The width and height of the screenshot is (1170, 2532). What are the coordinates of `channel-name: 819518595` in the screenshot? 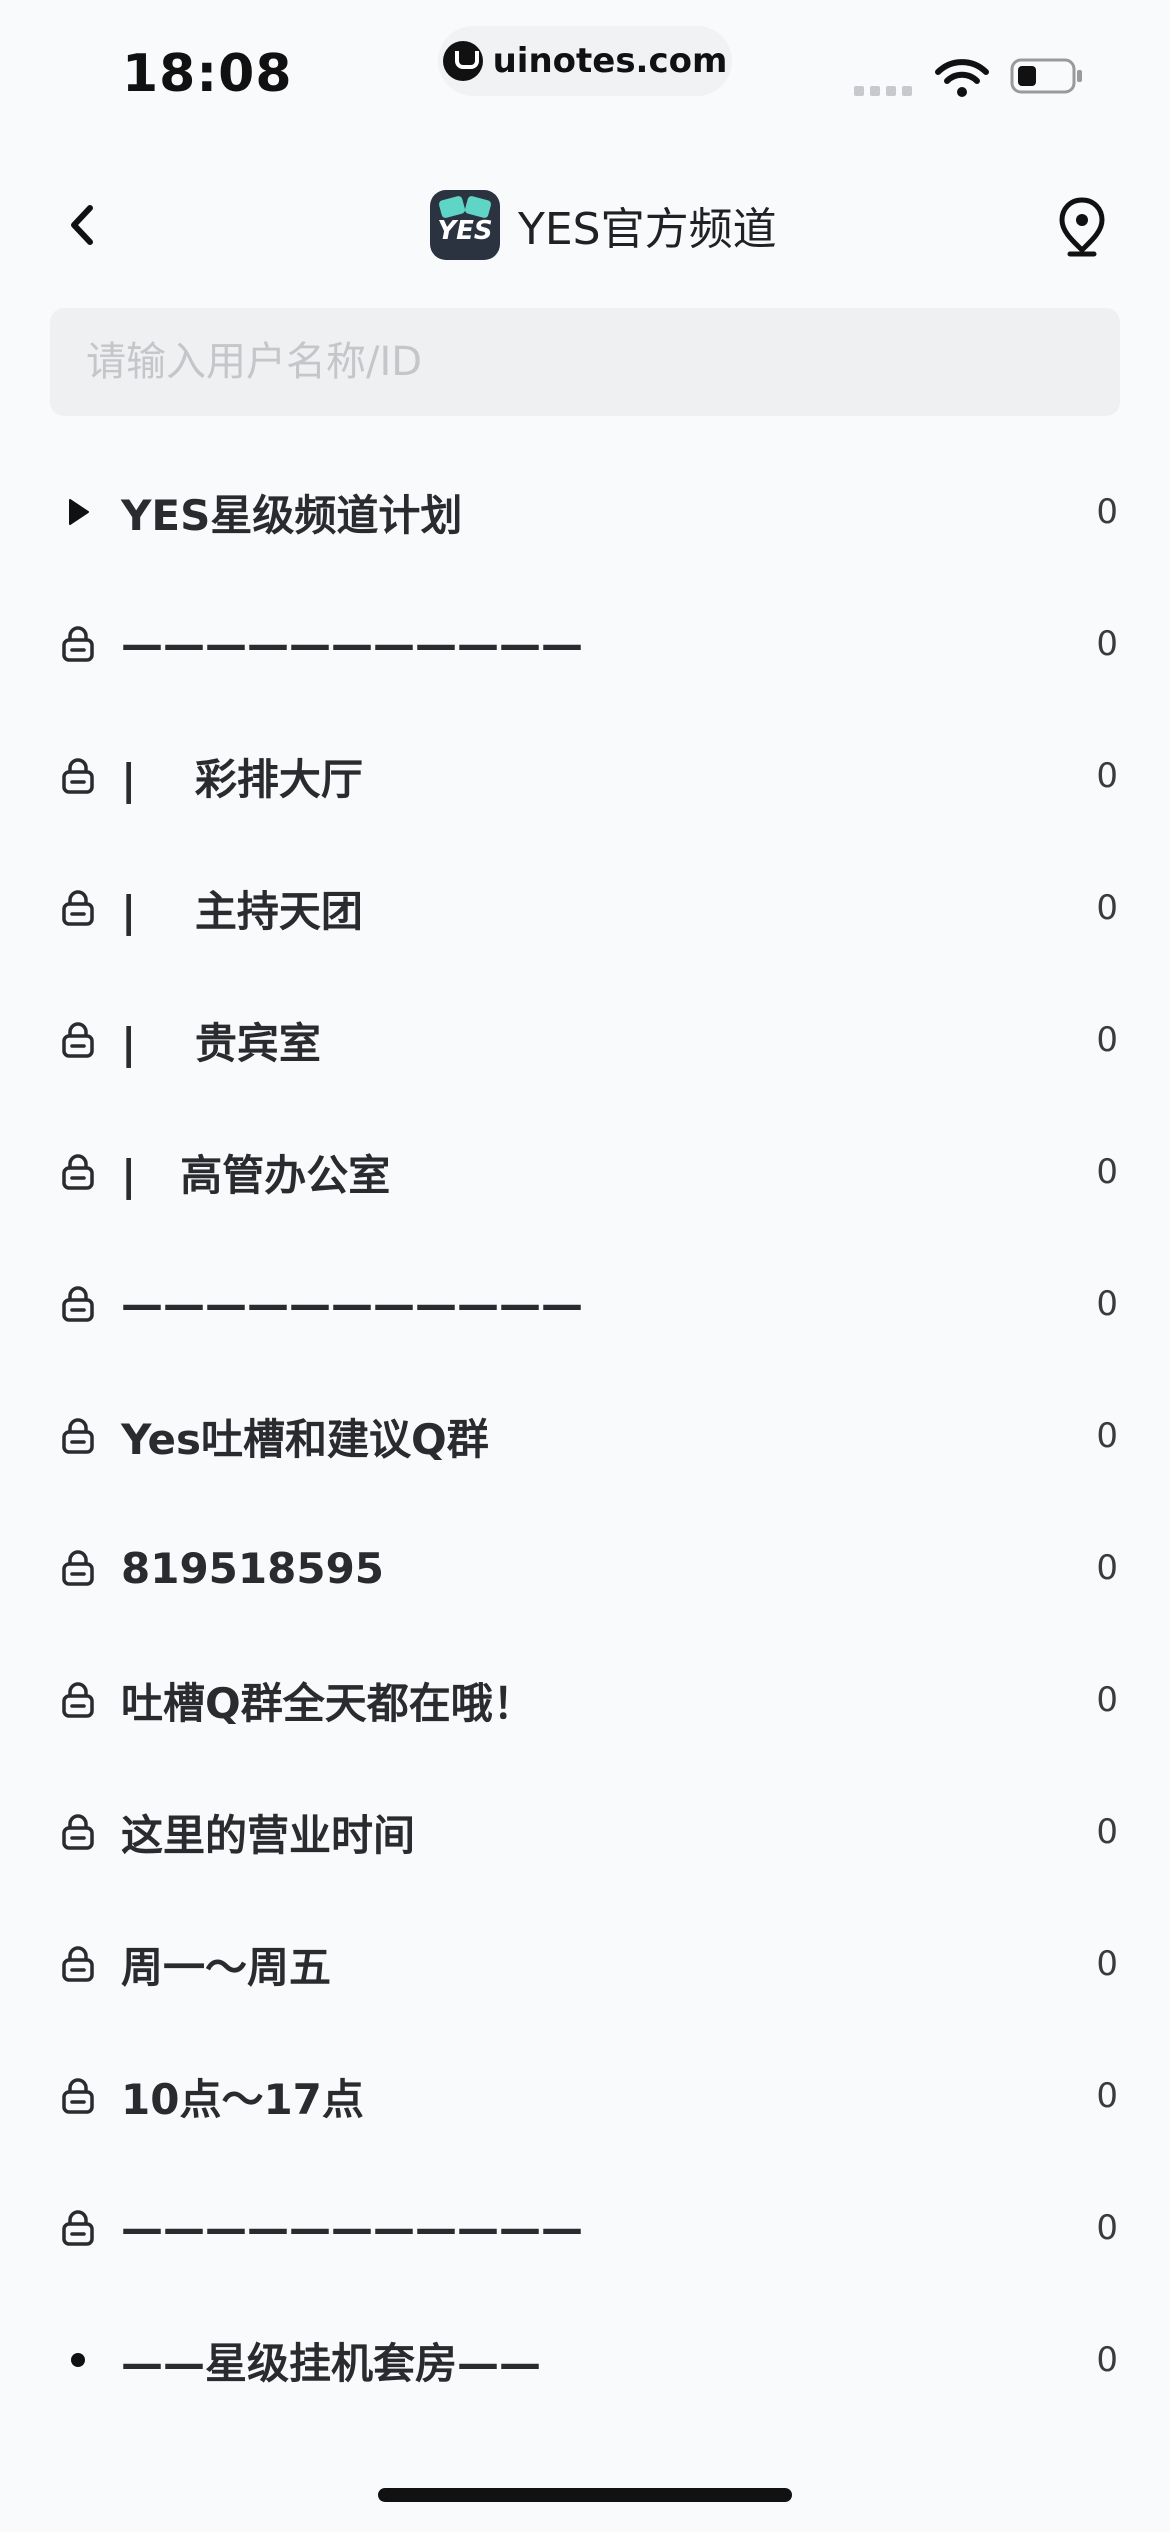 It's located at (253, 1568).